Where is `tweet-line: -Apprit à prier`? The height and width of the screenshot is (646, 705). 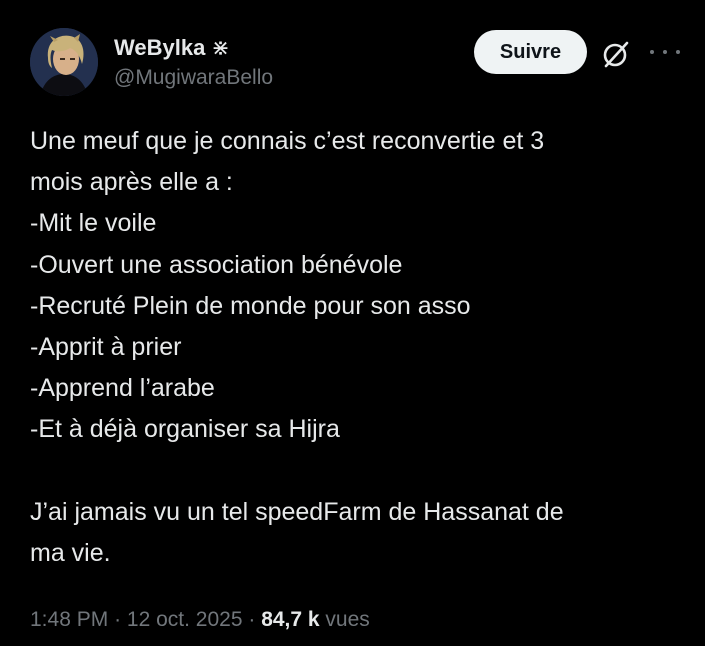
tweet-line: -Apprit à prier is located at coordinates (106, 347).